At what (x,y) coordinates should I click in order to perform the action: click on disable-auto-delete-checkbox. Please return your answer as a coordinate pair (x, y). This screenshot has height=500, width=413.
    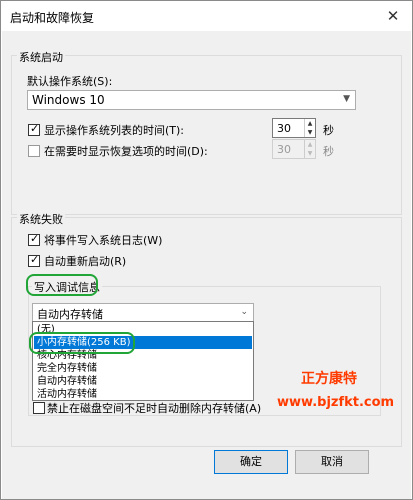
    Looking at the image, I should click on (39, 408).